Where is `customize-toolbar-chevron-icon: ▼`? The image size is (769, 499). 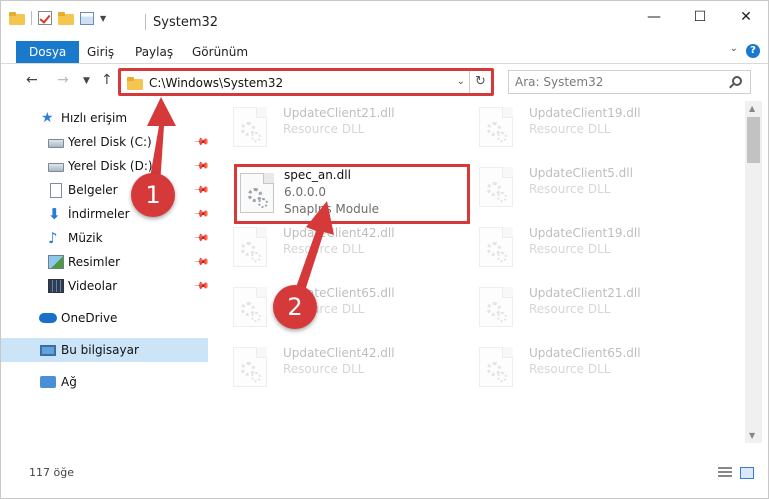
customize-toolbar-chevron-icon: ▼ is located at coordinates (103, 18).